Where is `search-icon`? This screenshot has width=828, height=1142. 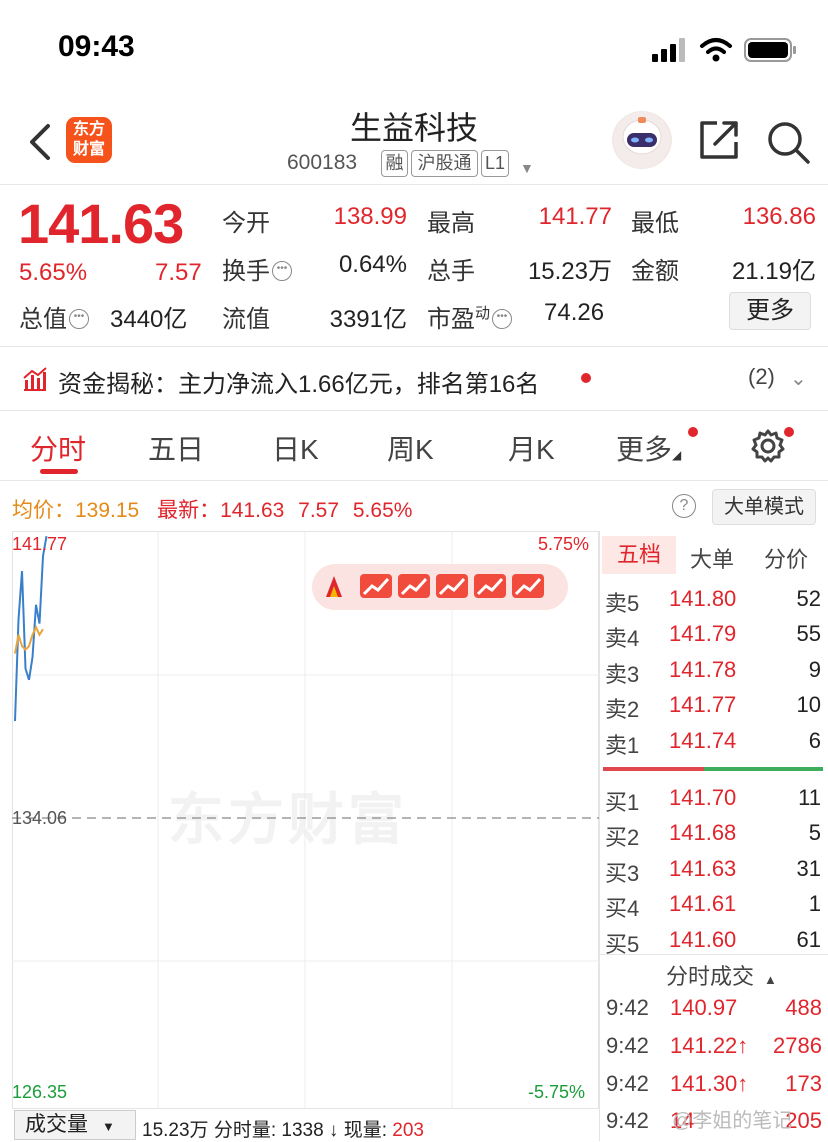
search-icon is located at coordinates (788, 142).